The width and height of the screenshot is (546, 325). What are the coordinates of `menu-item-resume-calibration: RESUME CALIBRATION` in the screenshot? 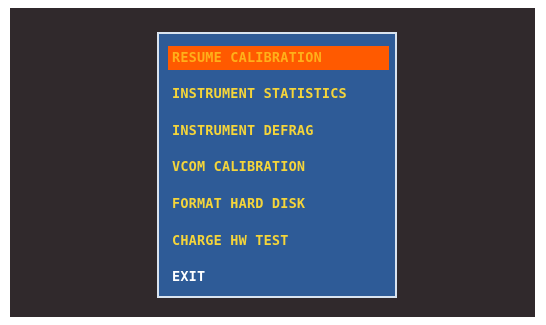 It's located at (278, 58).